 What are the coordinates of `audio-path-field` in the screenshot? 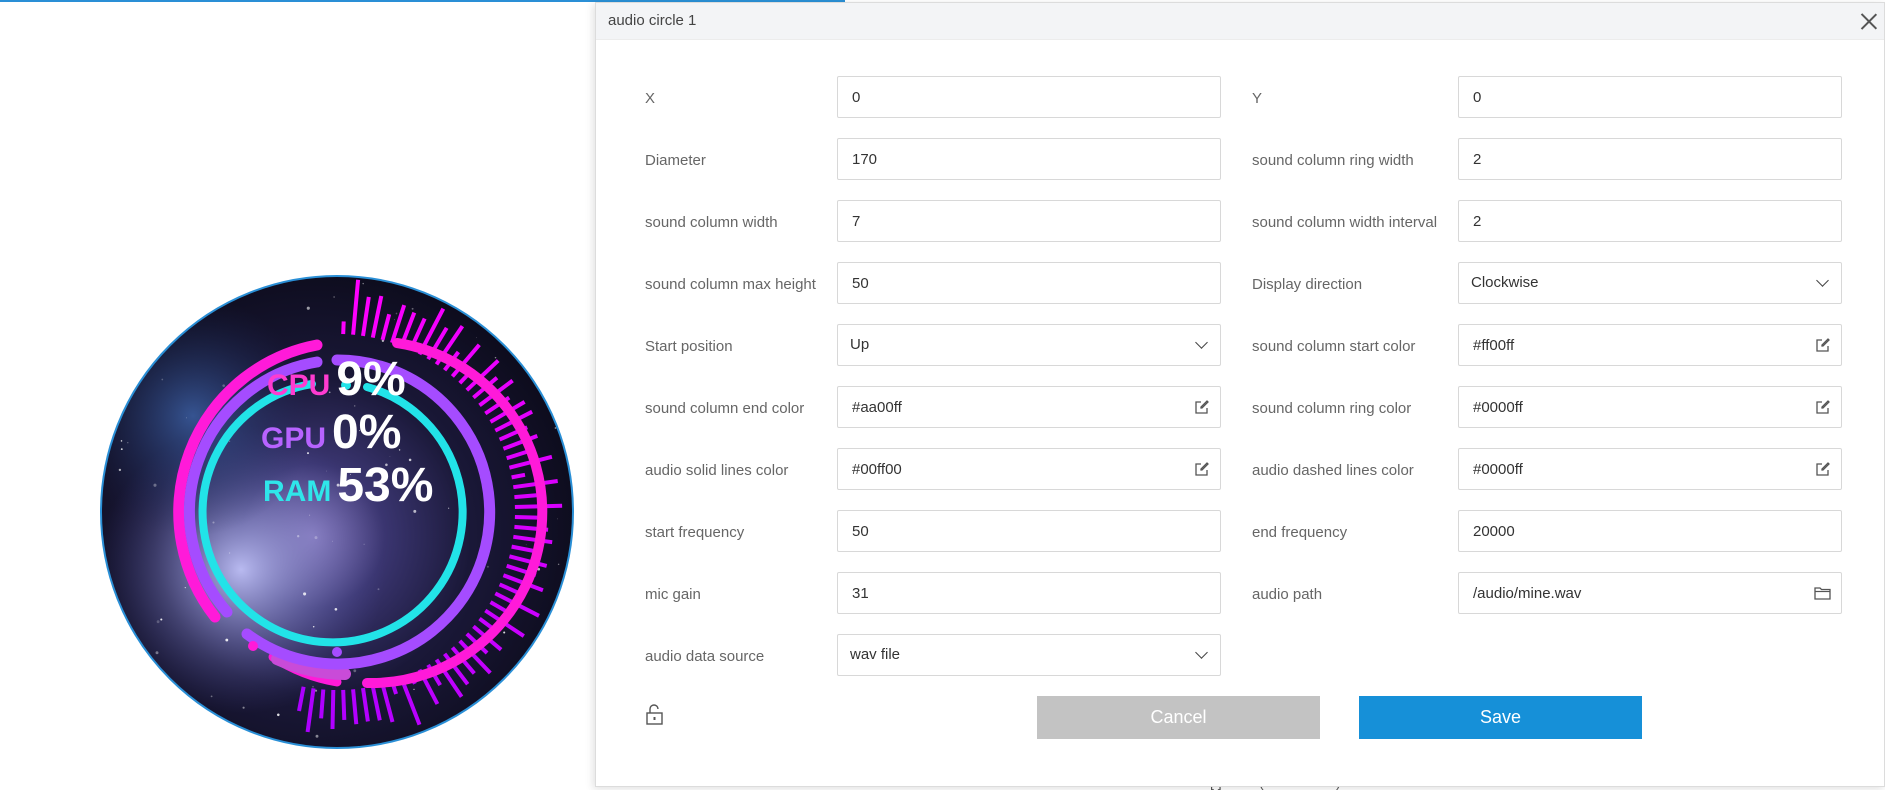 It's located at (1650, 593).